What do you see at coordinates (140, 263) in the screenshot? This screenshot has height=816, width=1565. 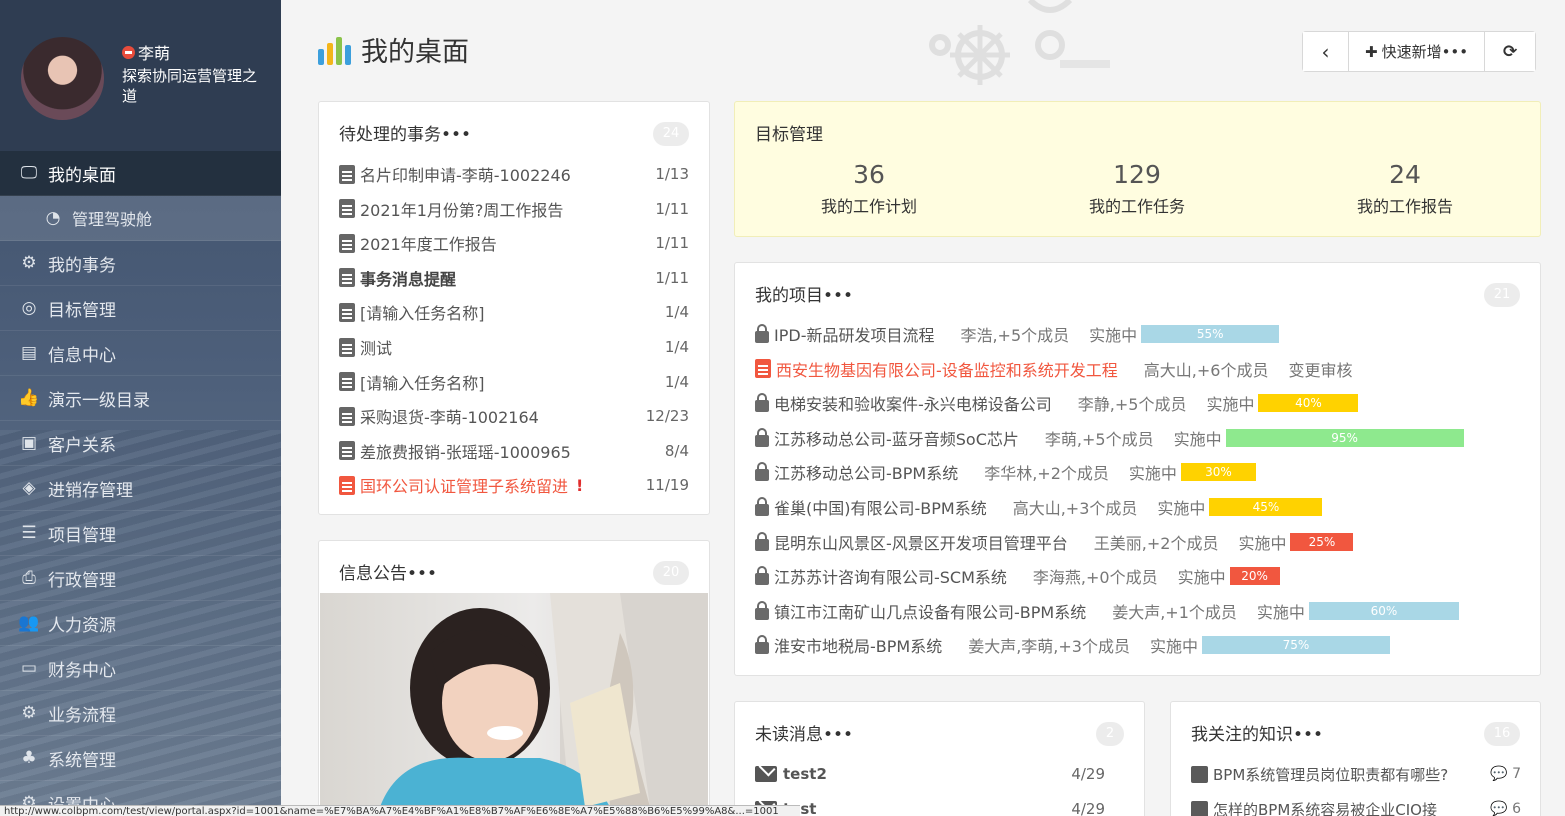 I see `sidebar-item-2: ⚙ 我的事务` at bounding box center [140, 263].